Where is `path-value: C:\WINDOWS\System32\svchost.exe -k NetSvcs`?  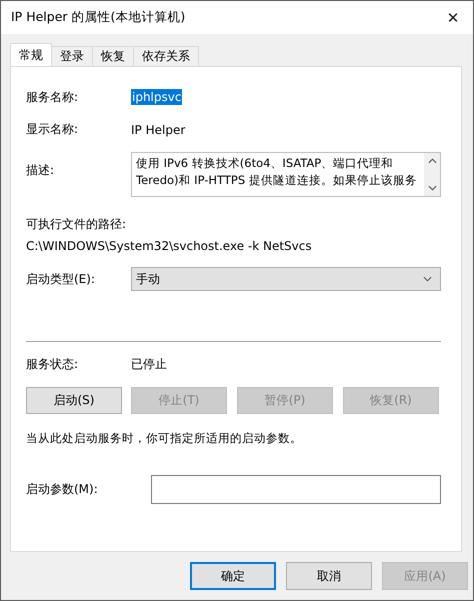
path-value: C:\WINDOWS\System32\svchost.exe -k NetSvcs is located at coordinates (169, 246).